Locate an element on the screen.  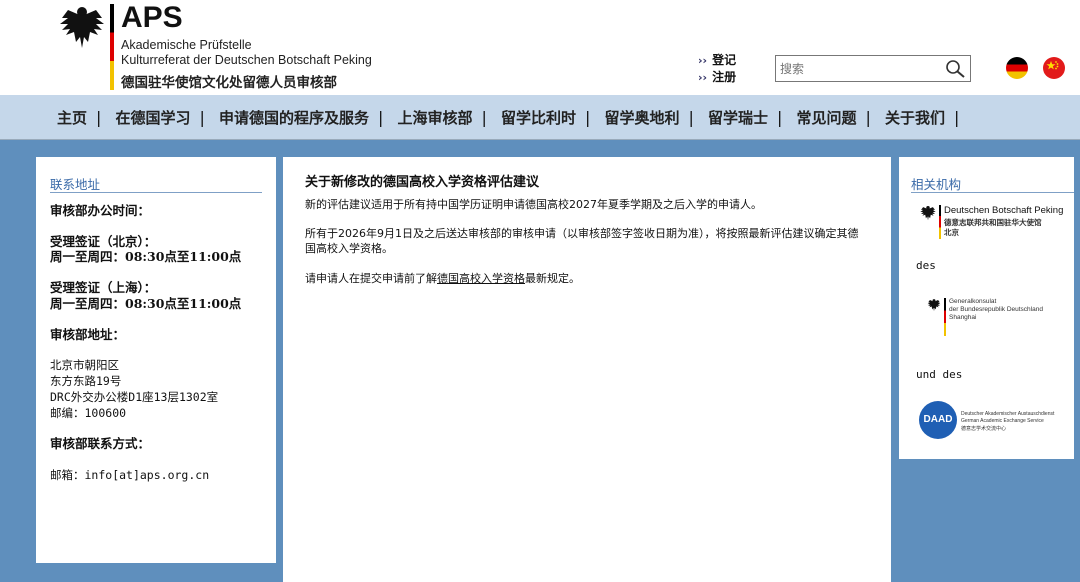
nav-item-faq: 常见问题 is located at coordinates (827, 118).